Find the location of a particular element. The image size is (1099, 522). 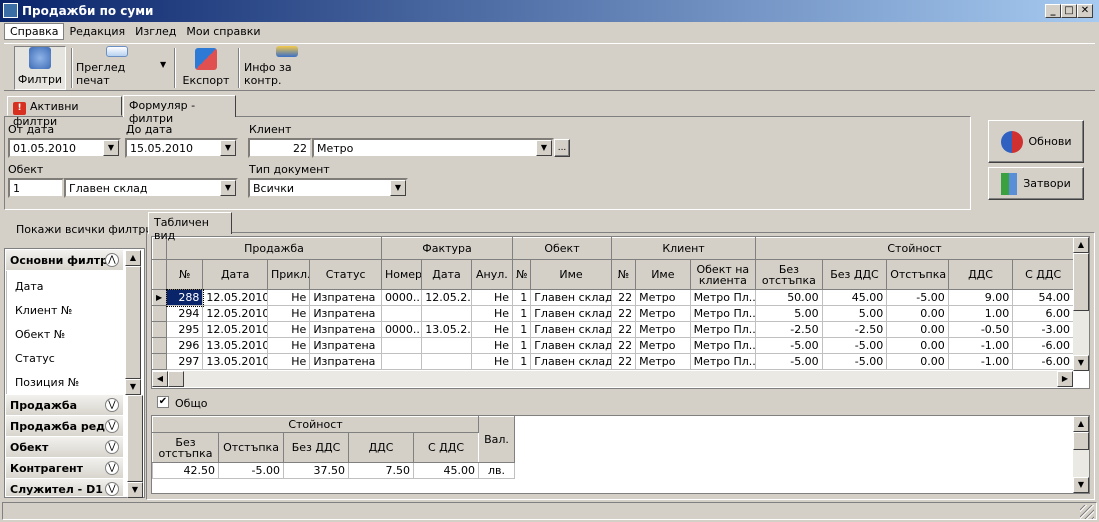

categories-scrollbar: ▼ is located at coordinates (135, 446).